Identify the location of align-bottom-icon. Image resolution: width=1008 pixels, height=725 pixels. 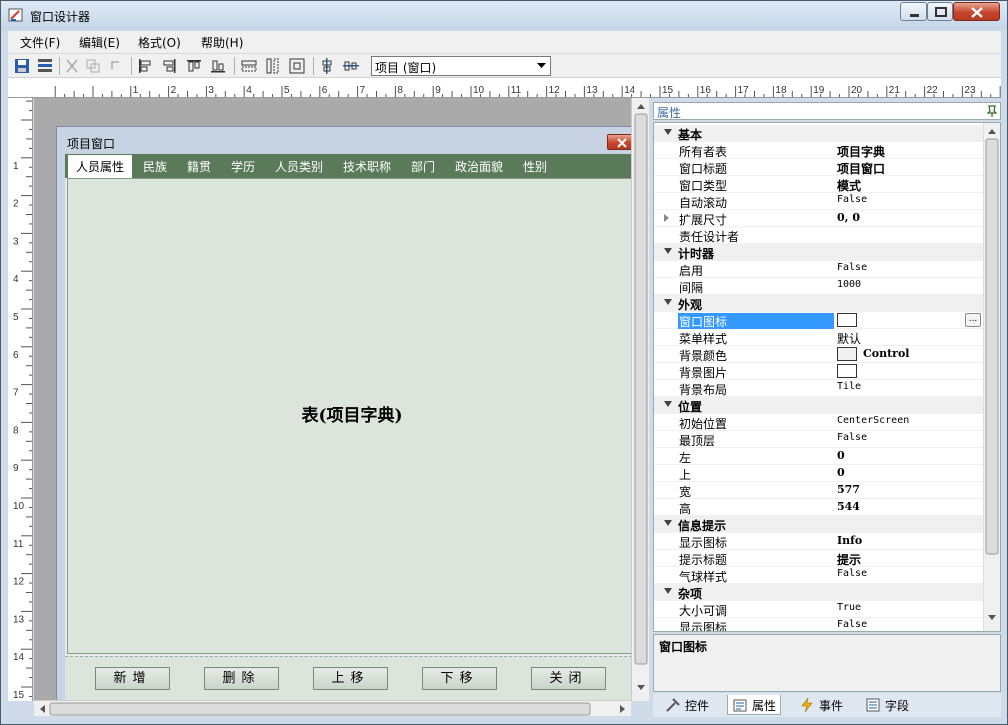
(218, 66).